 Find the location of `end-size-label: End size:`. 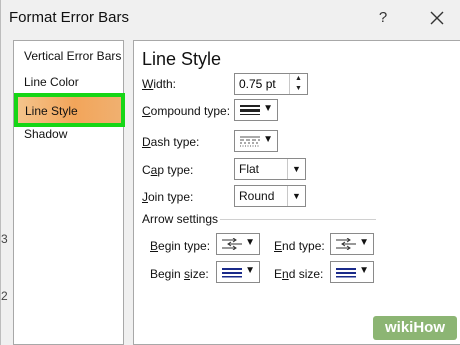

end-size-label: End size: is located at coordinates (299, 274).